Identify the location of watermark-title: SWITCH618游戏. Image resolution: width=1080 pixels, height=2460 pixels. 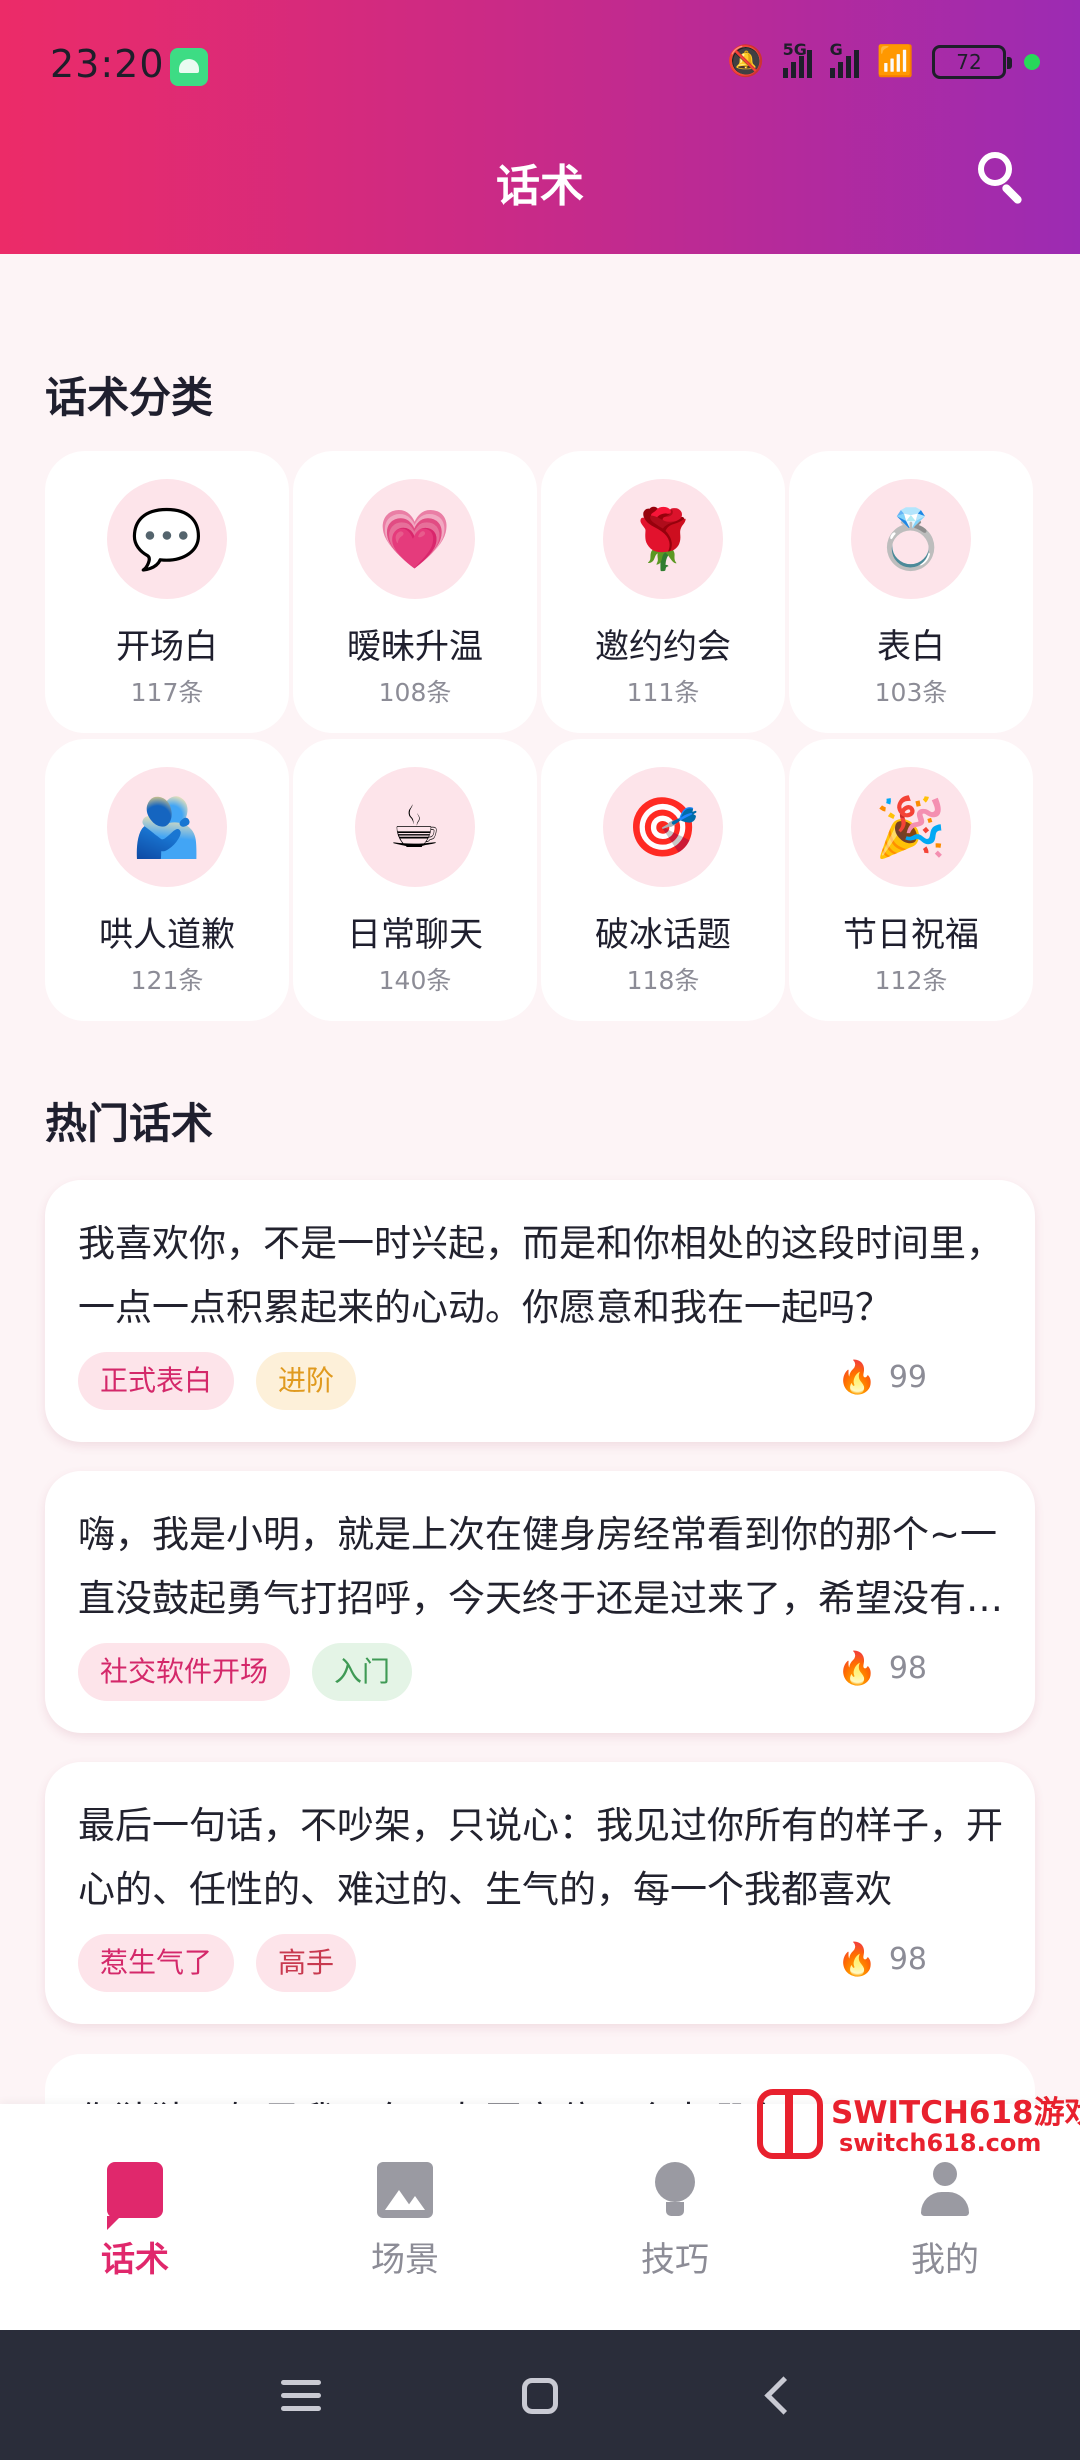
(955, 2113).